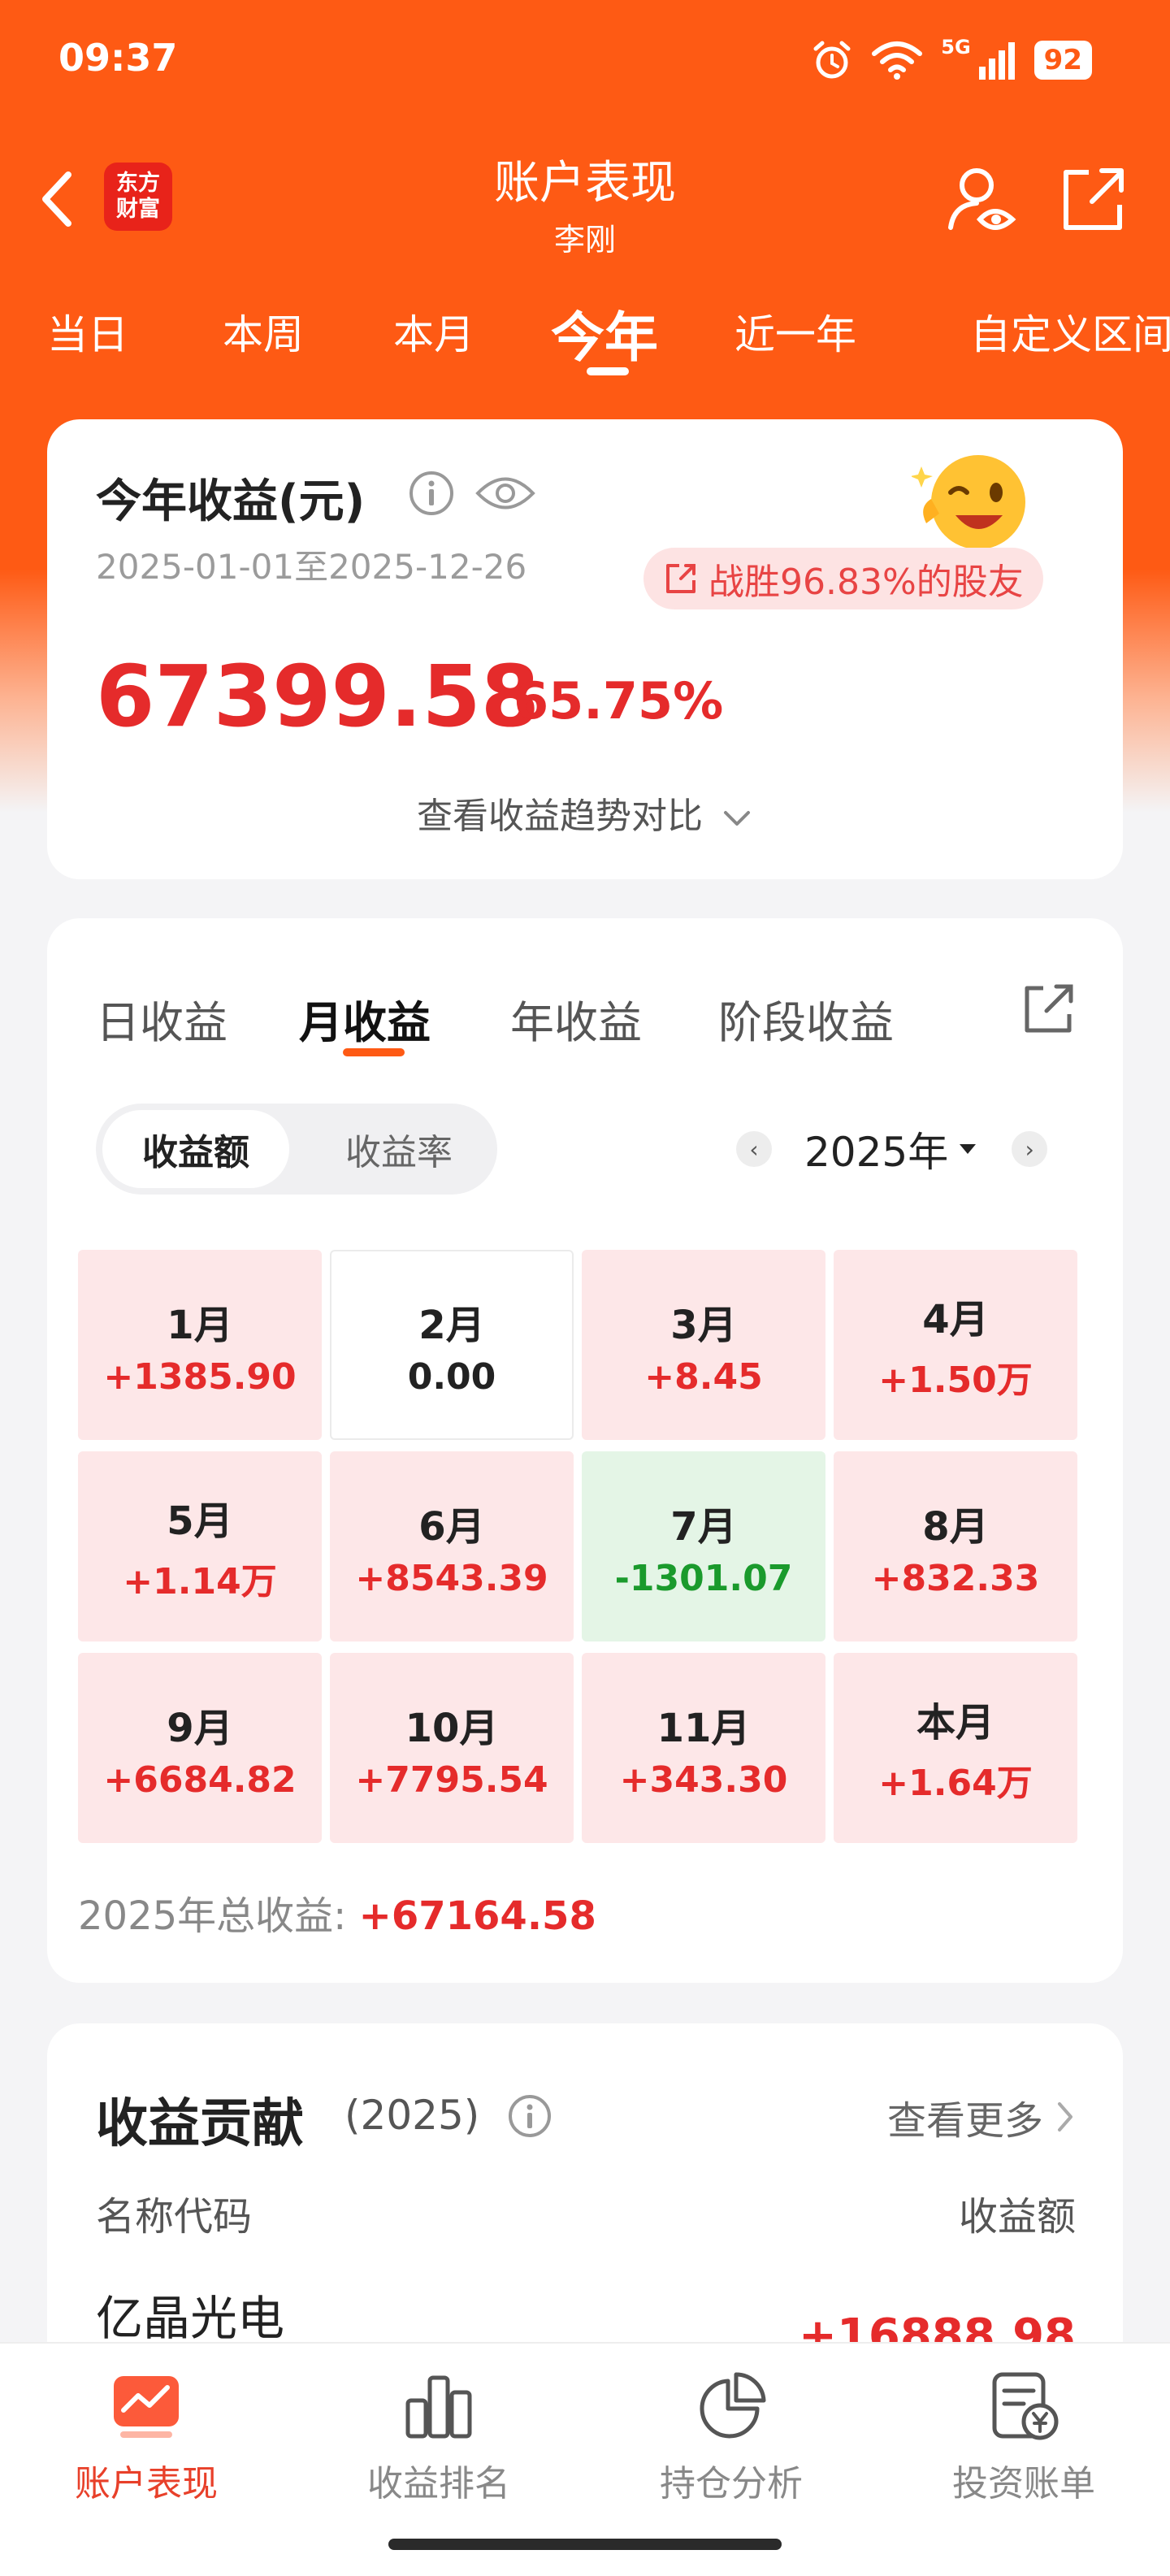  Describe the element at coordinates (951, 60) in the screenshot. I see `status-icons: 5G 92` at that location.